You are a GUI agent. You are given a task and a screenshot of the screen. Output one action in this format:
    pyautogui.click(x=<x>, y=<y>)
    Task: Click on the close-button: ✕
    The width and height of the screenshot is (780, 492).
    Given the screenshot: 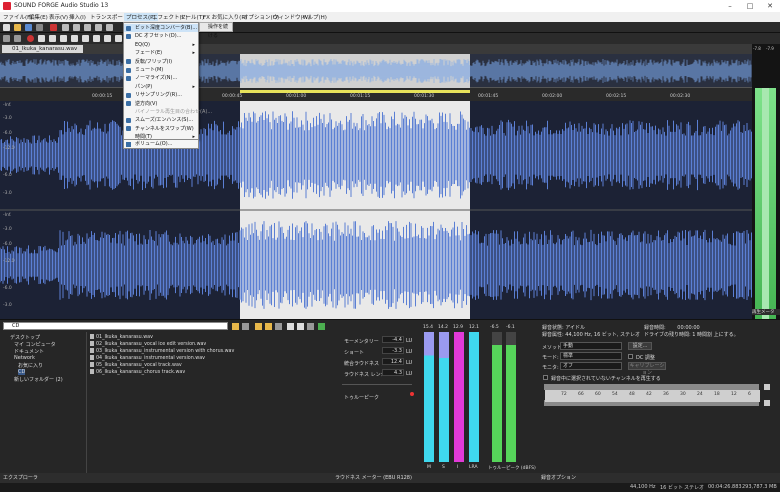 What is the action you would take?
    pyautogui.click(x=770, y=6)
    